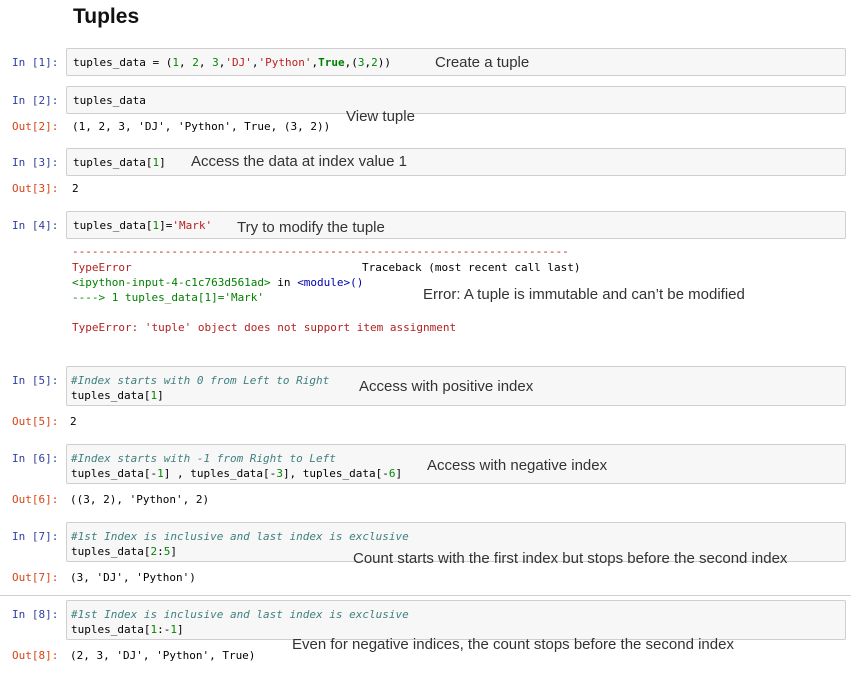 Image resolution: width=851 pixels, height=680 pixels. I want to click on in-prompt-6: In [6]:, so click(35, 458).